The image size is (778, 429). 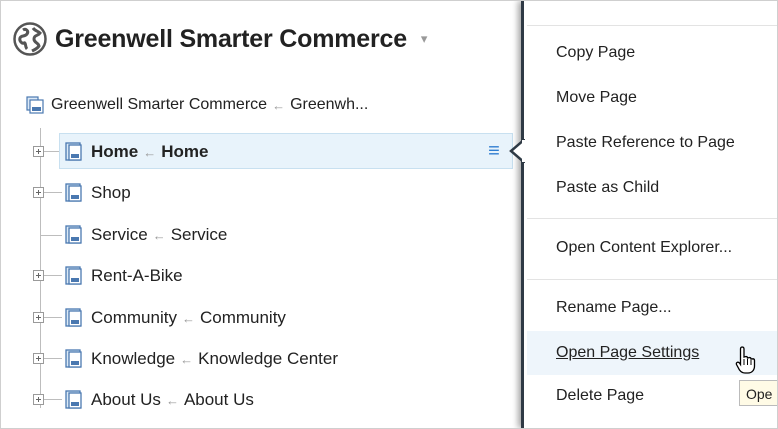 I want to click on node-target: Service, so click(x=199, y=234).